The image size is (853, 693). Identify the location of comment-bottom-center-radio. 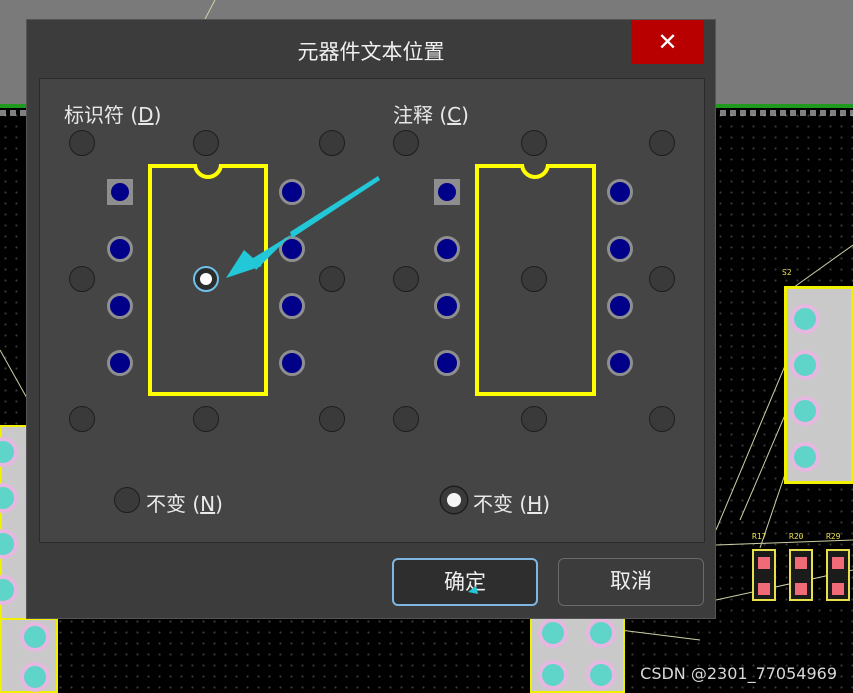
(534, 419).